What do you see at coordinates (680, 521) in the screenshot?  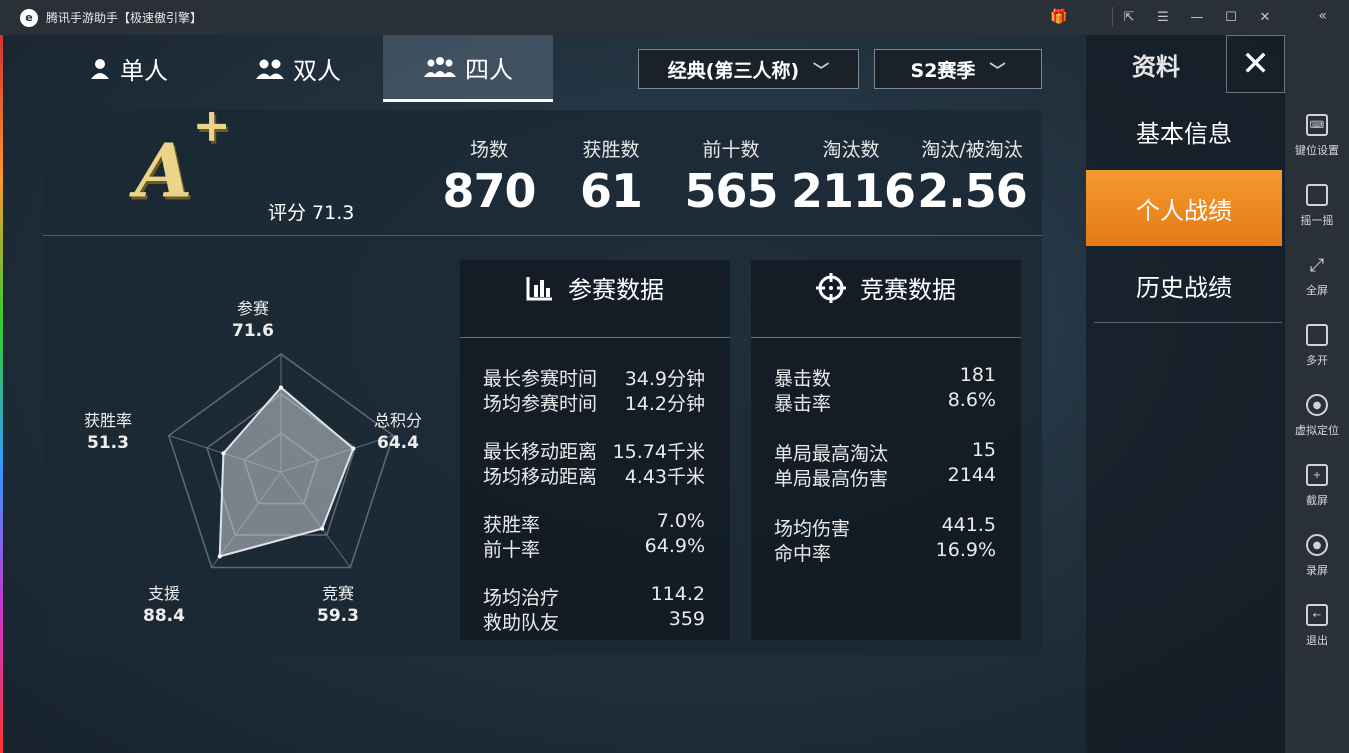 I see `row-value: 7.0%` at bounding box center [680, 521].